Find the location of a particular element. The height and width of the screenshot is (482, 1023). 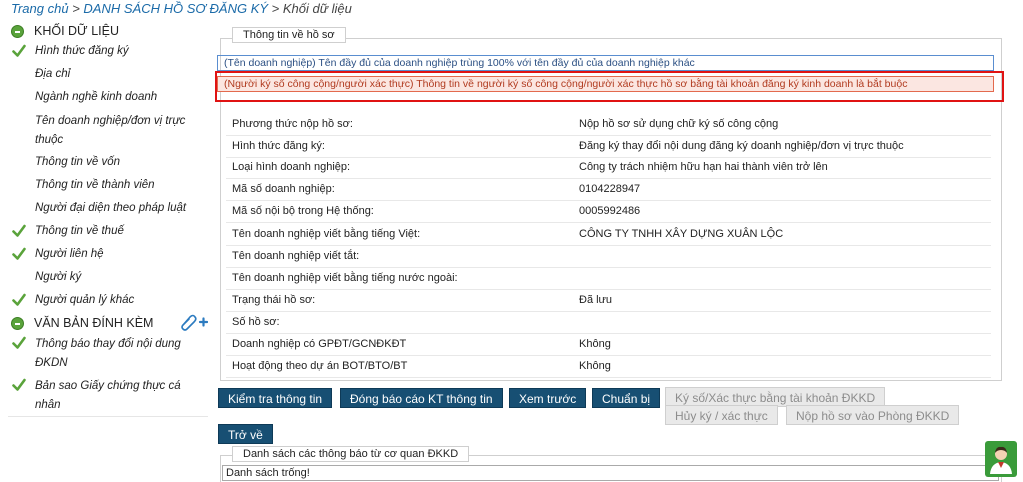

sidebar-item: Bản sao Giấy chứng thực cá nhân is located at coordinates (108, 395).